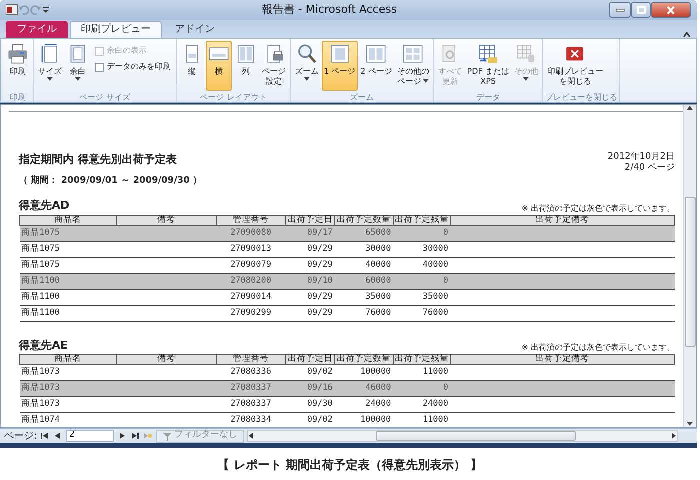  I want to click on first-record-icon, so click(45, 436).